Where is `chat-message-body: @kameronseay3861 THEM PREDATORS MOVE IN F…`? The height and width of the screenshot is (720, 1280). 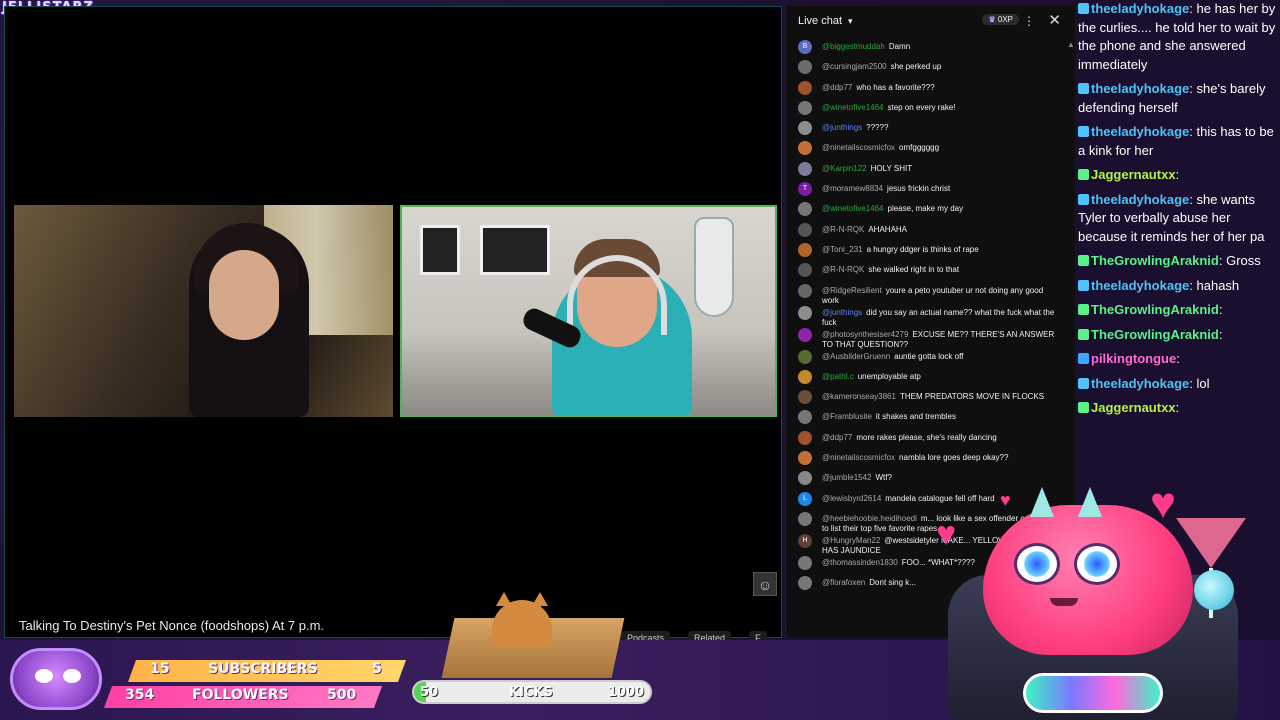 chat-message-body: @kameronseay3861 THEM PREDATORS MOVE IN F… is located at coordinates (941, 396).